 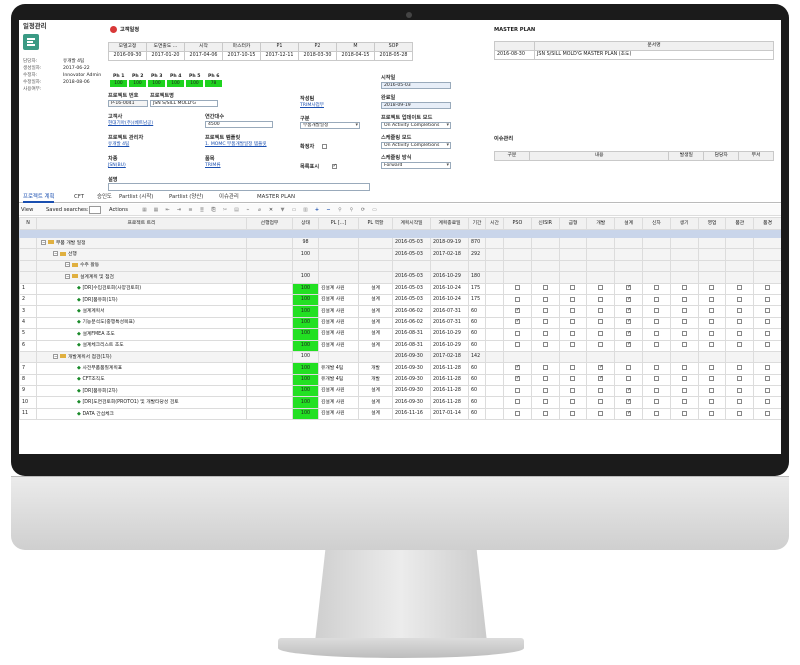 What do you see at coordinates (225, 210) in the screenshot?
I see `cut-icon: ✂` at bounding box center [225, 210].